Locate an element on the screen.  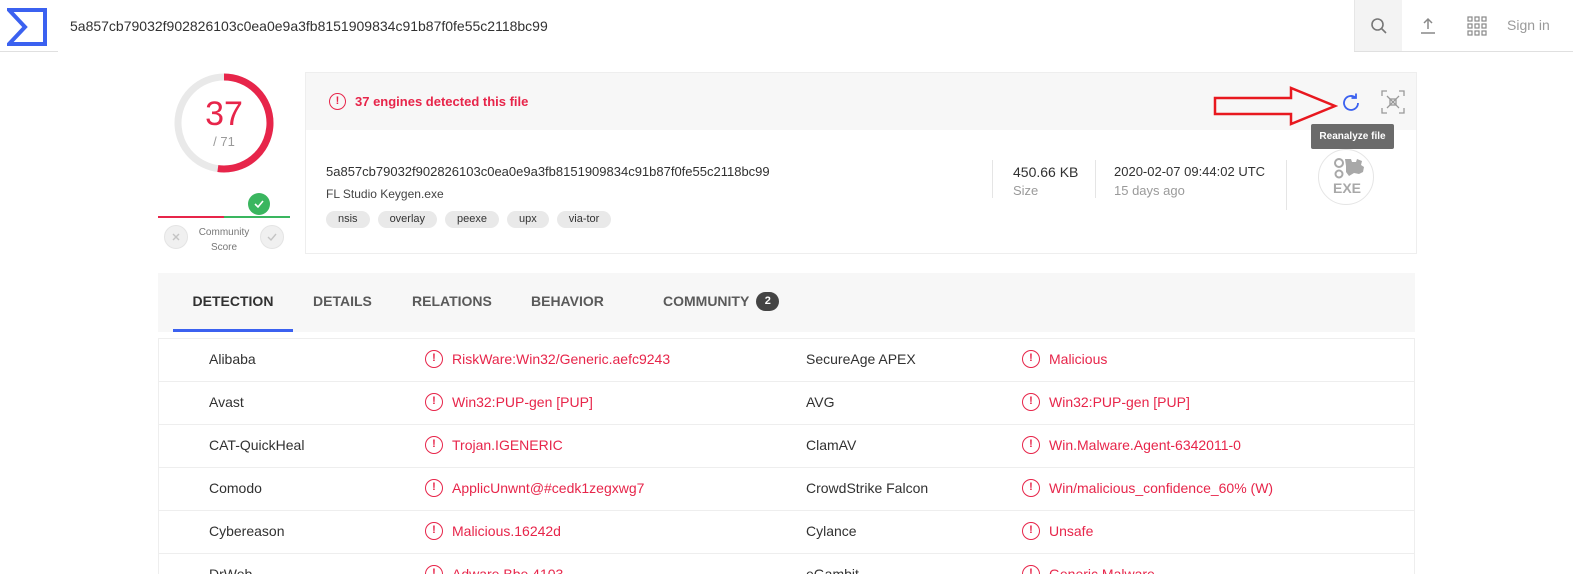
total-engines: / 71 is located at coordinates (224, 141).